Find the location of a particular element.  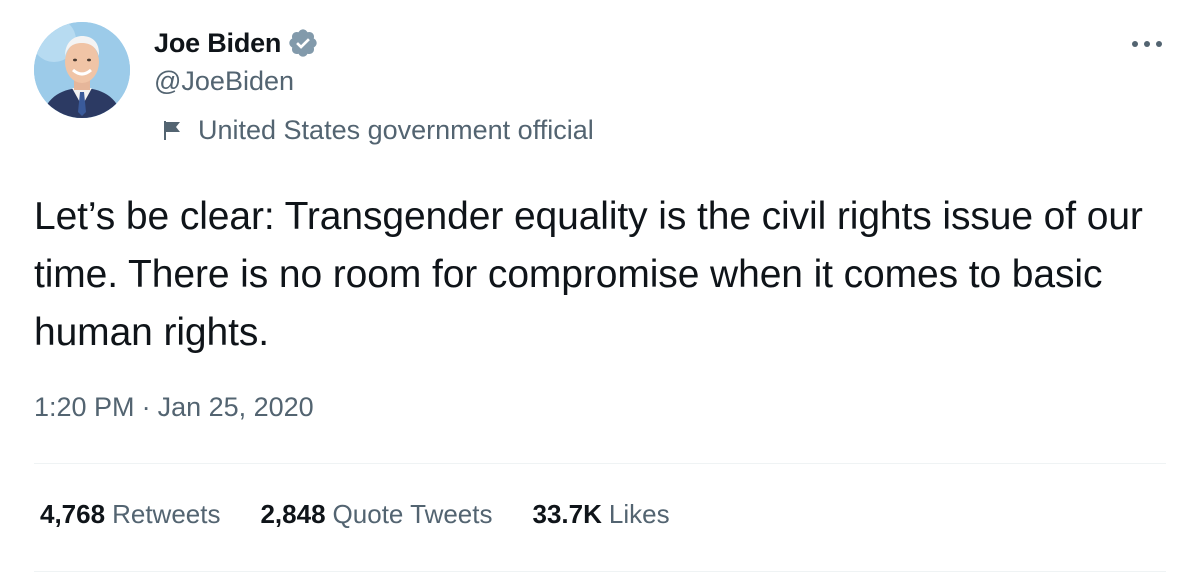

author-display-name: Joe Biden is located at coordinates (217, 43).